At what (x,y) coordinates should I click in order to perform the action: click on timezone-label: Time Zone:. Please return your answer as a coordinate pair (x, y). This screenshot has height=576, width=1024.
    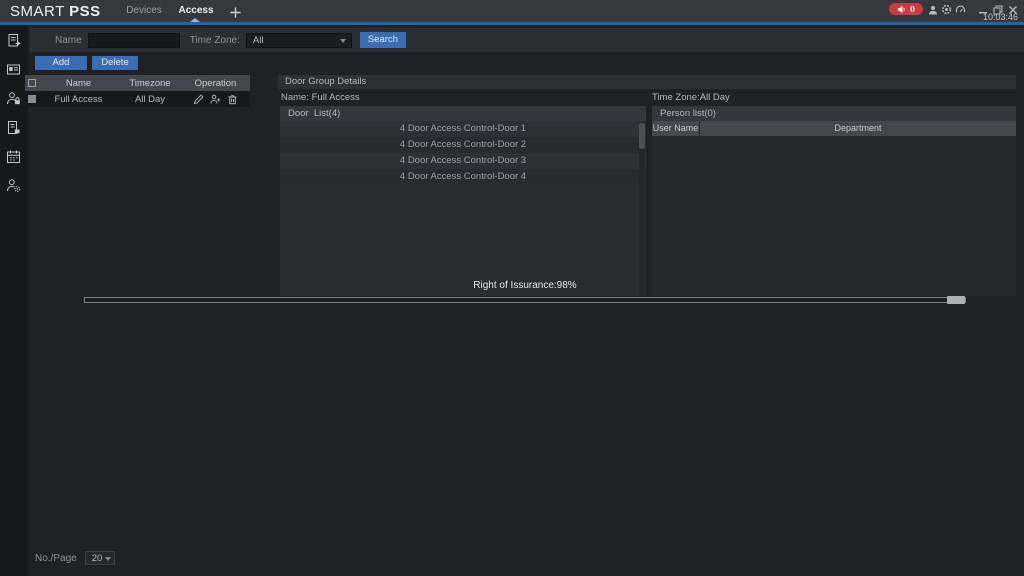
    Looking at the image, I should click on (214, 40).